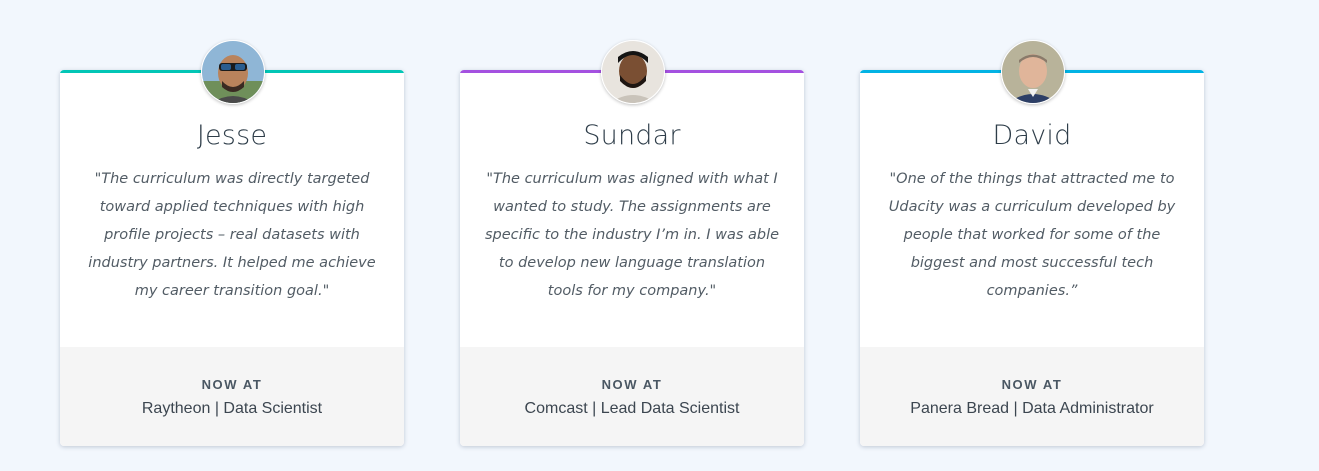 The height and width of the screenshot is (471, 1319). Describe the element at coordinates (632, 396) in the screenshot. I see `card-footer: NOW AT Comcast | Lead Data Scientist` at that location.